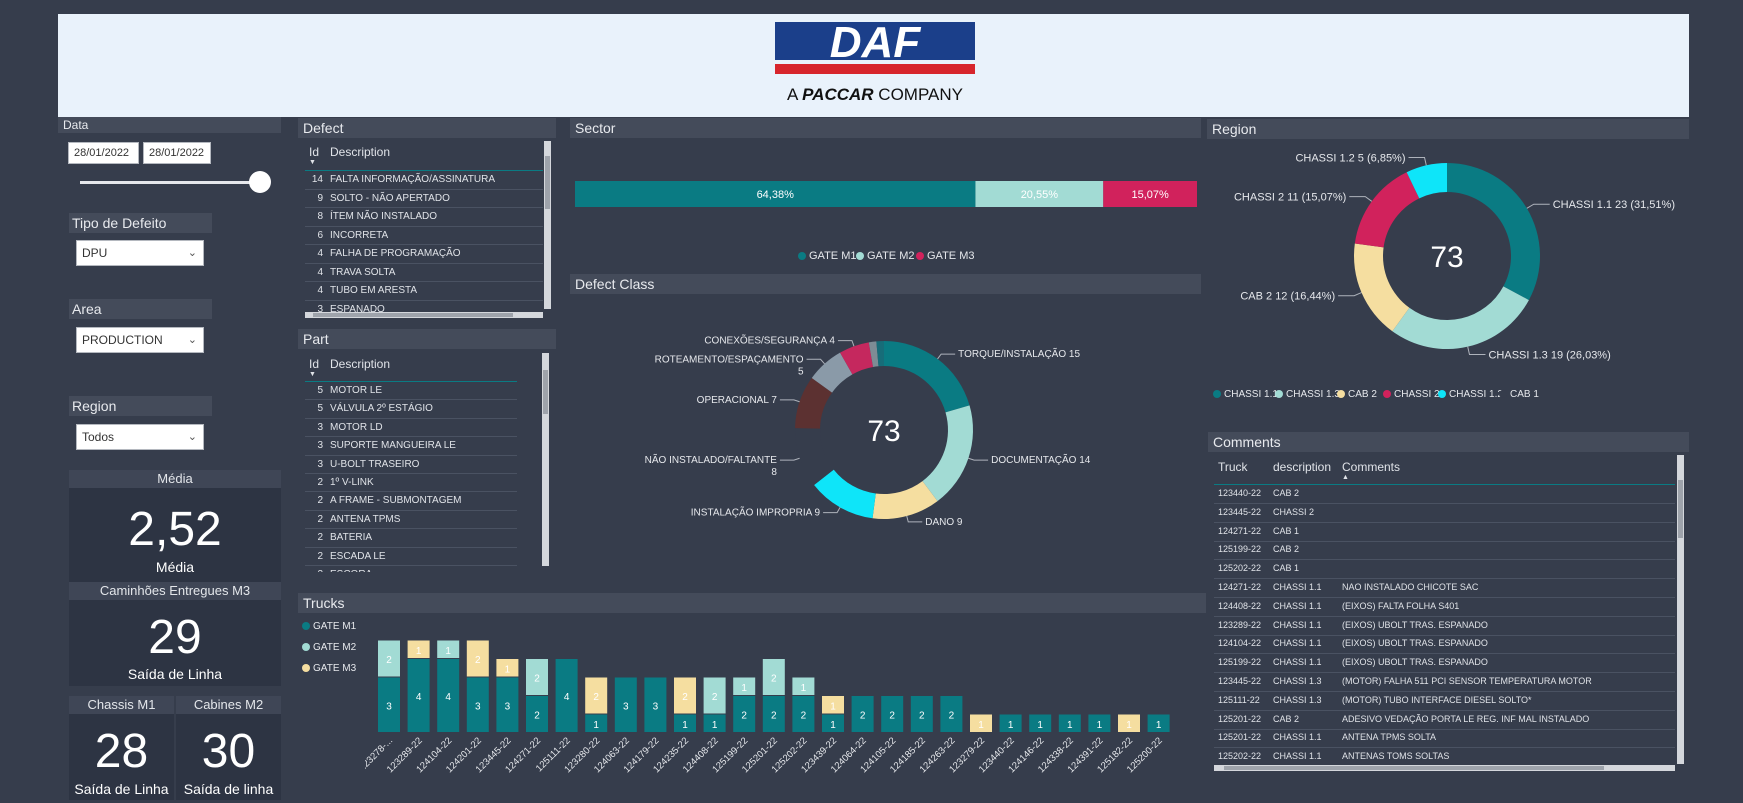 This screenshot has width=1743, height=803. What do you see at coordinates (175, 529) in the screenshot?
I see `media-value: 2,52` at bounding box center [175, 529].